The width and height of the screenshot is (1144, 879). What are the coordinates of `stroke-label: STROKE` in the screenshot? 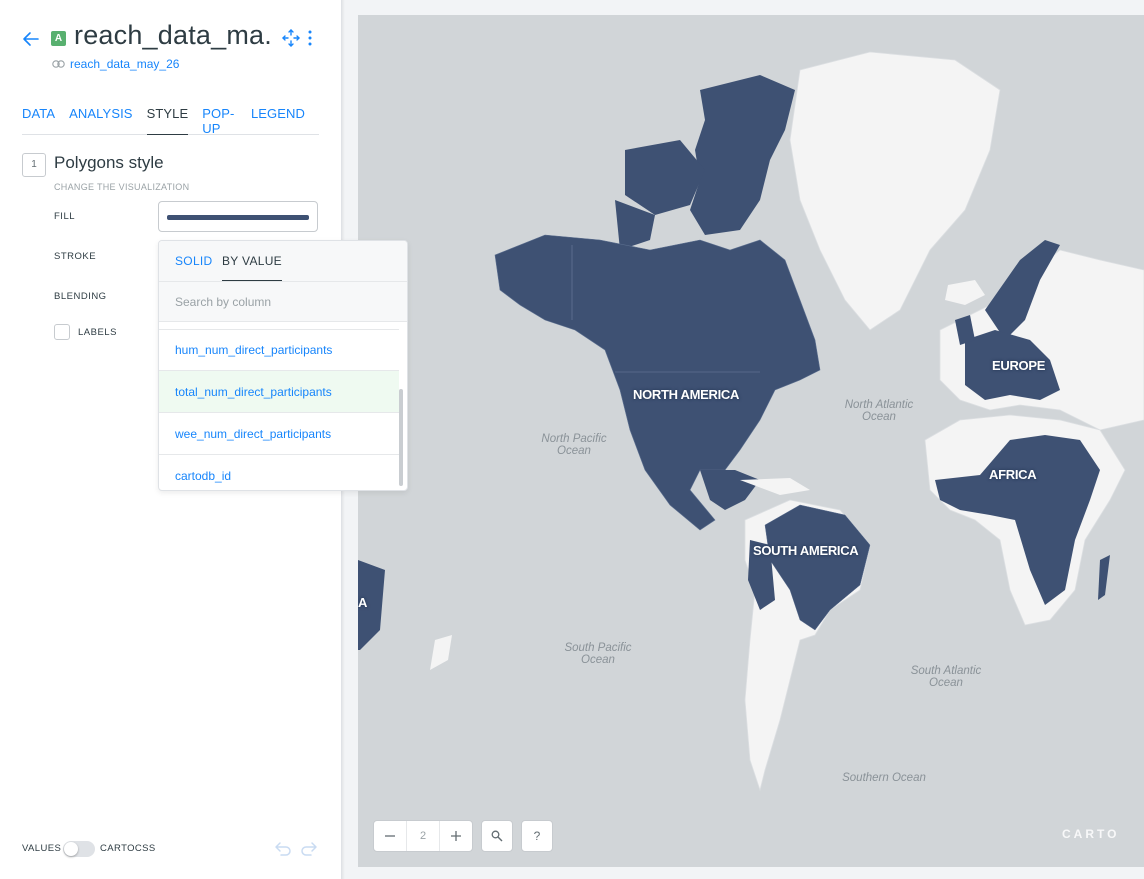 It's located at (75, 256).